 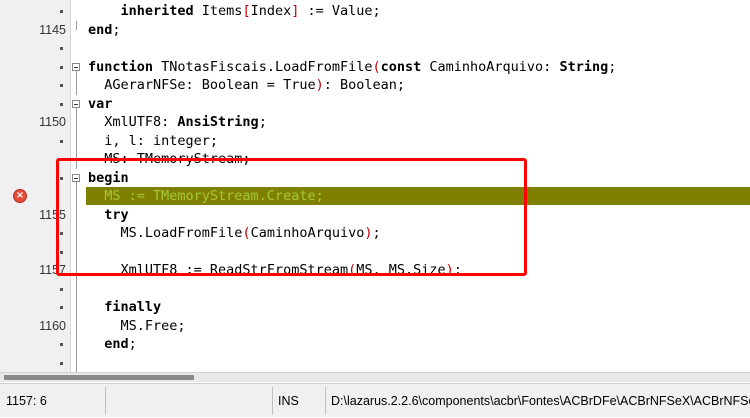 I want to click on code-keyword: begin, so click(x=108, y=177).